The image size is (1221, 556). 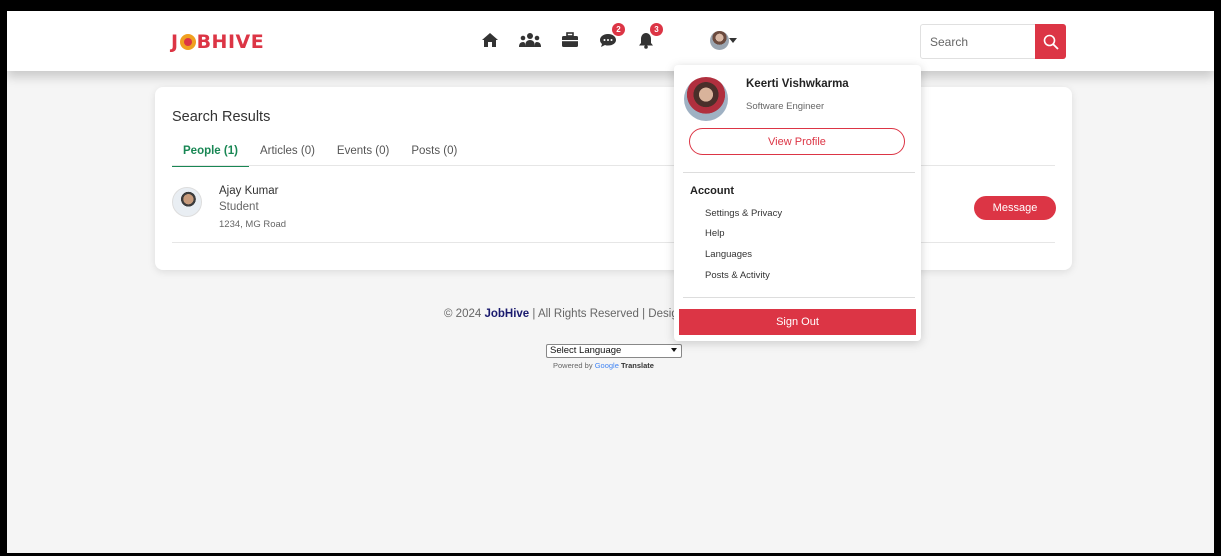 I want to click on view-profile-button: View Profile, so click(x=797, y=141).